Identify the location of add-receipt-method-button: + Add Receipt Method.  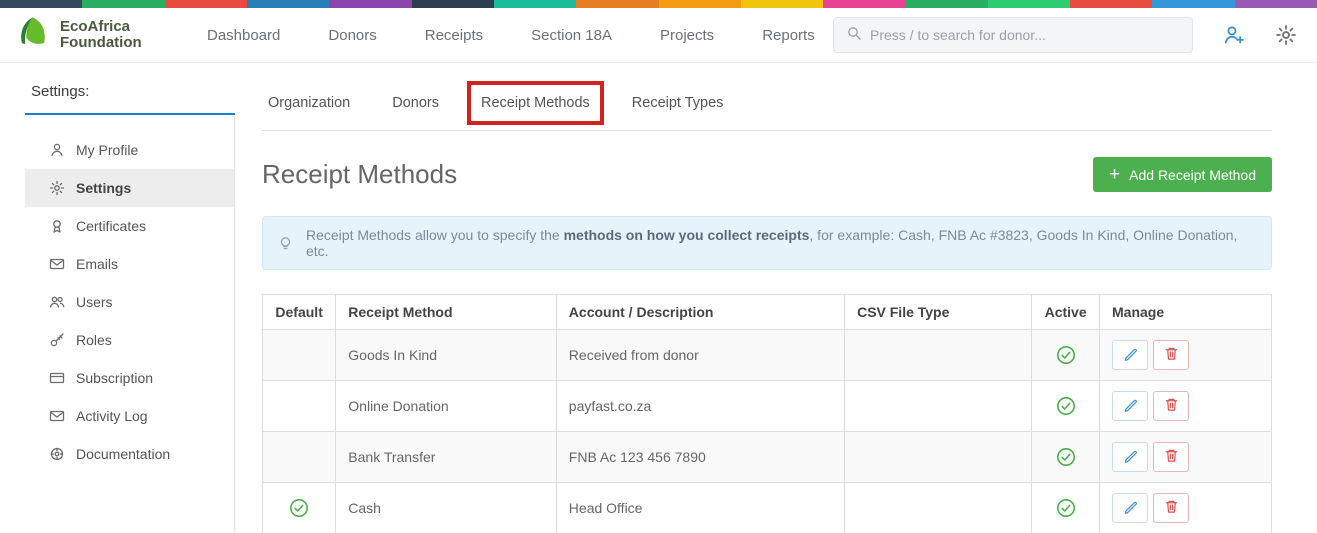
(1182, 174).